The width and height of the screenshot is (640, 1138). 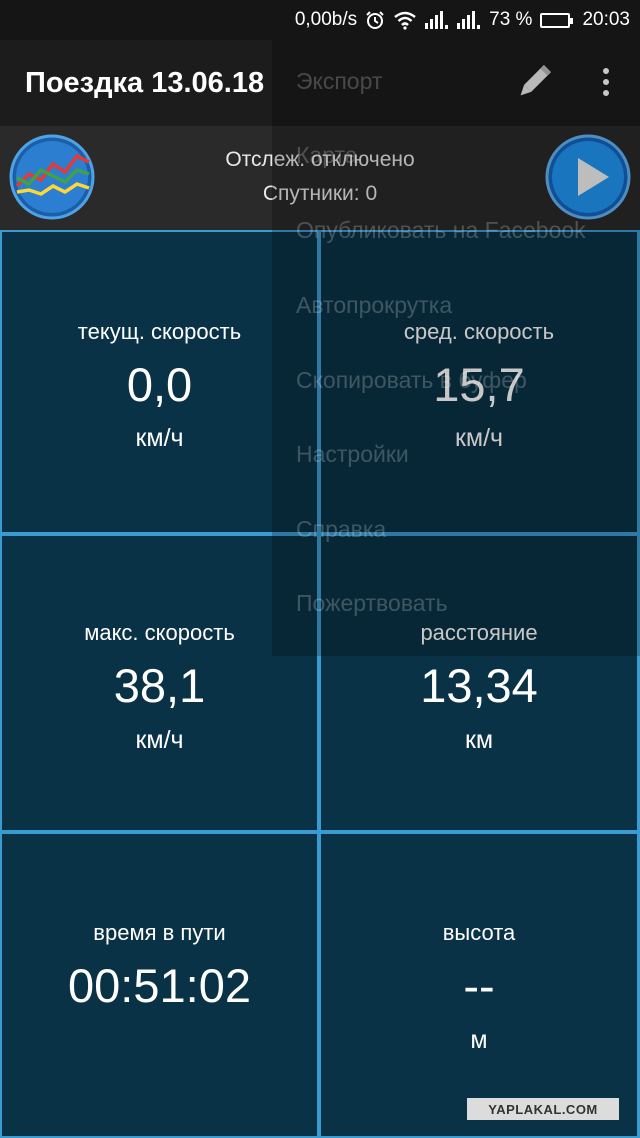 What do you see at coordinates (479, 932) in the screenshot?
I see `cell-label: высота` at bounding box center [479, 932].